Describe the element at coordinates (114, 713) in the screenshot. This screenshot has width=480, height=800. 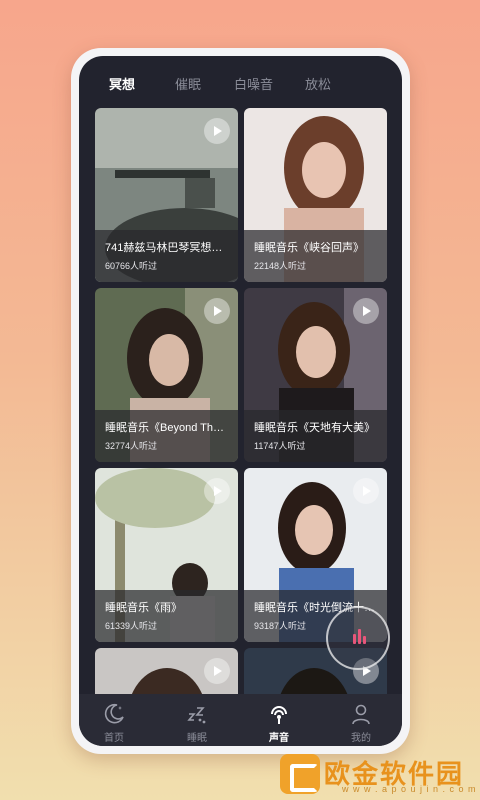
I see `moon-star-icon` at that location.